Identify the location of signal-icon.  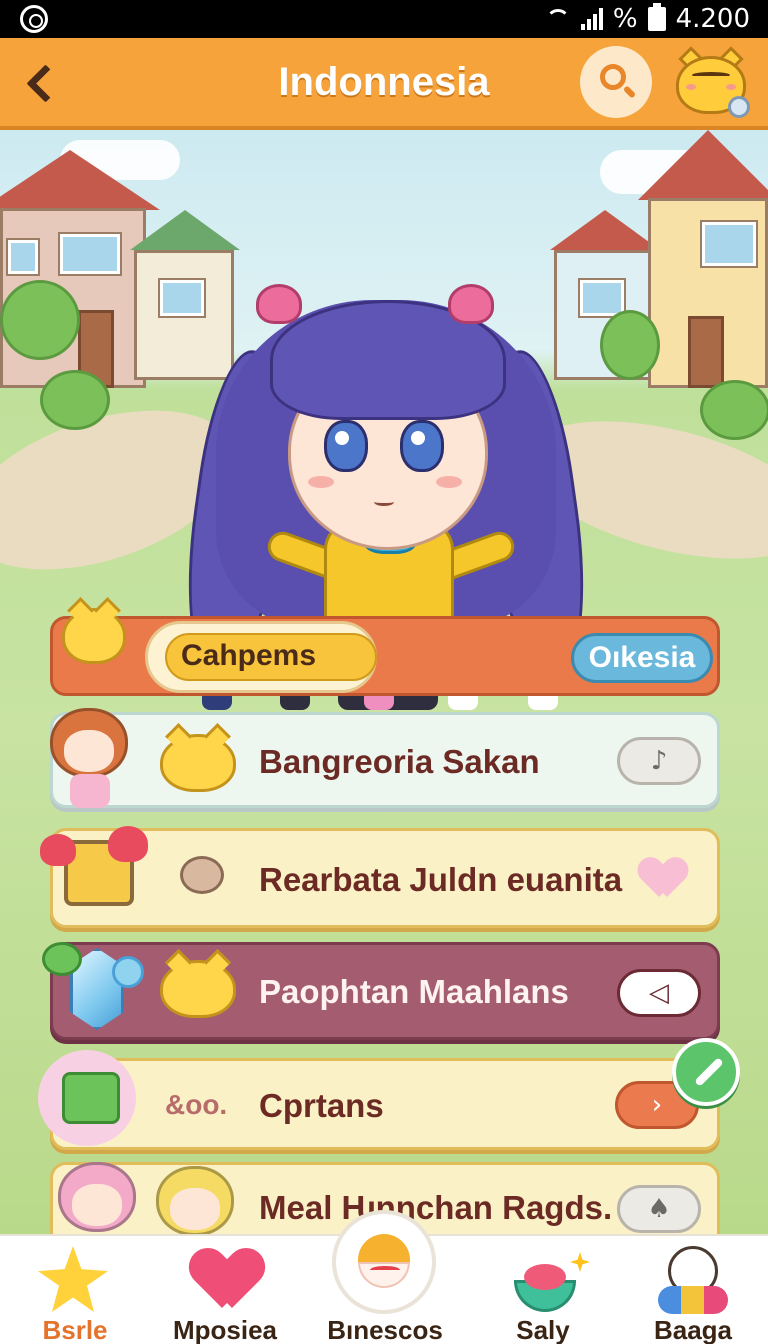
(591, 19).